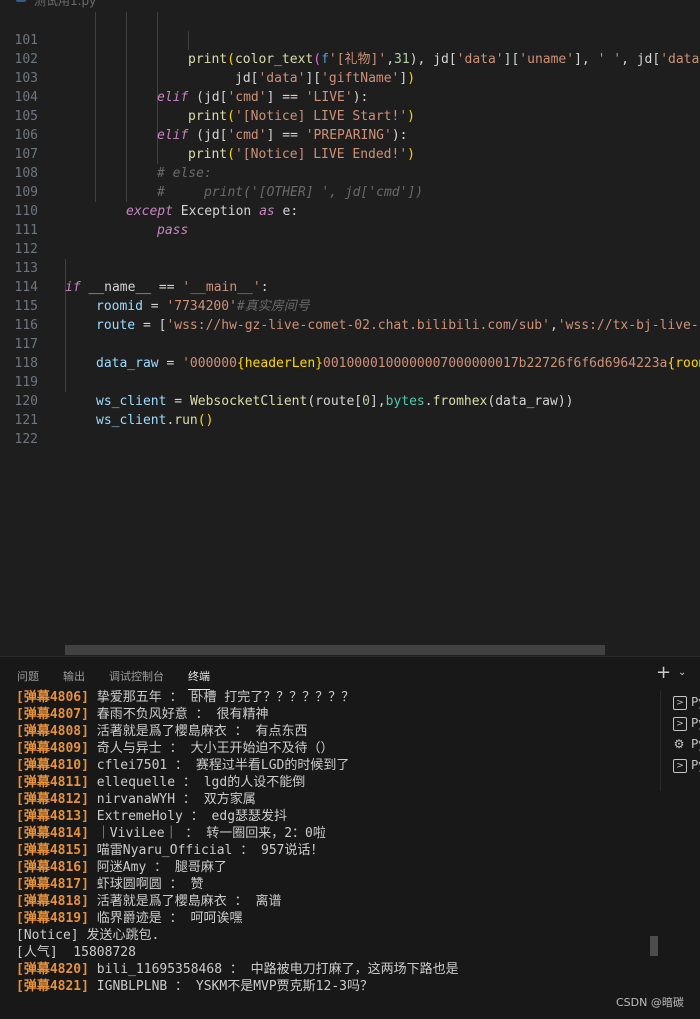  I want to click on tab-debug-console: 调试控制台, so click(136, 676).